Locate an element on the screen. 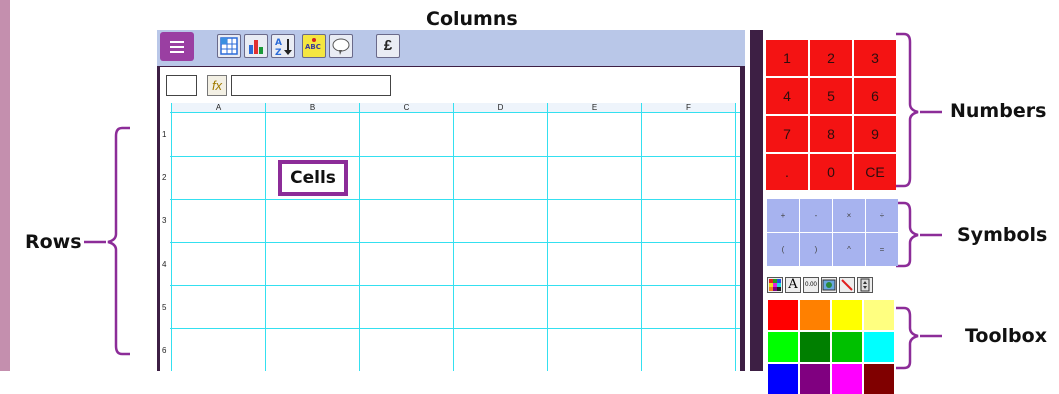 The width and height of the screenshot is (1059, 394). decimal-key: . is located at coordinates (787, 172).